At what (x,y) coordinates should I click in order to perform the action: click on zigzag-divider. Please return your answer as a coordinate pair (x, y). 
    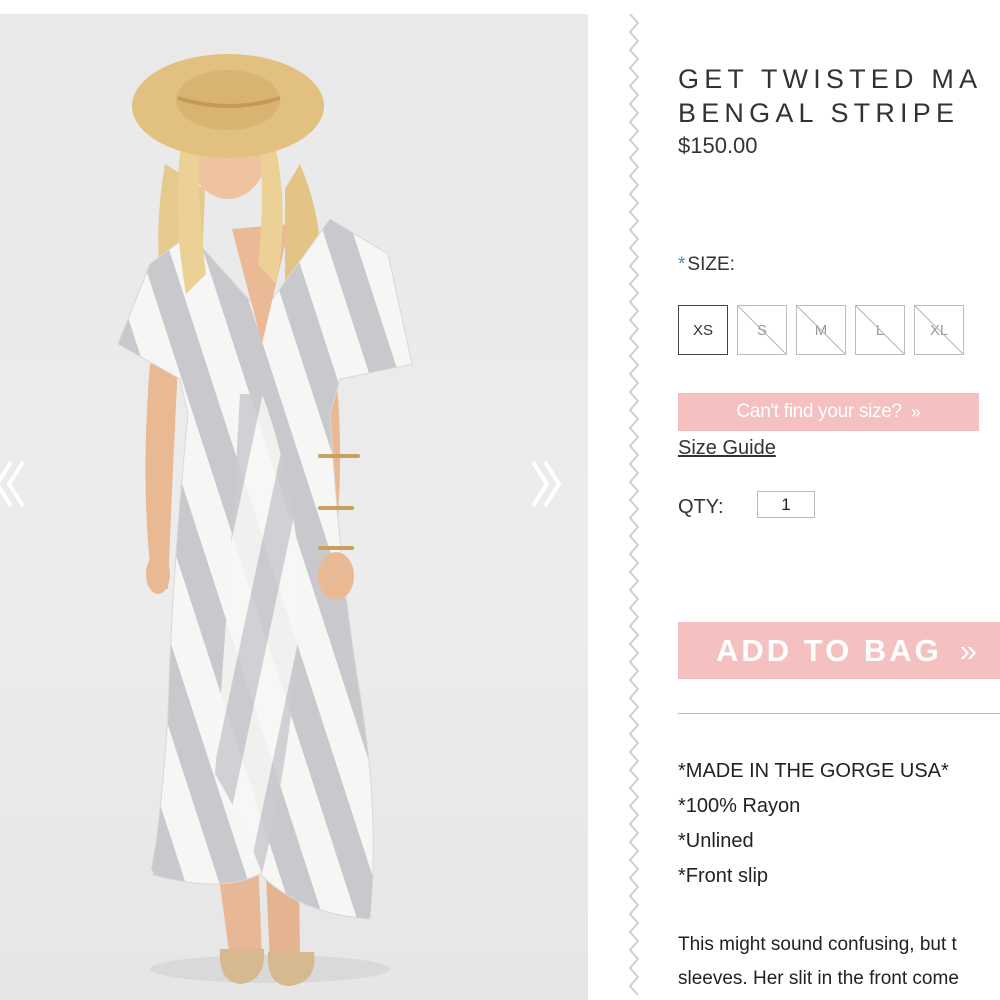
    Looking at the image, I should click on (634, 505).